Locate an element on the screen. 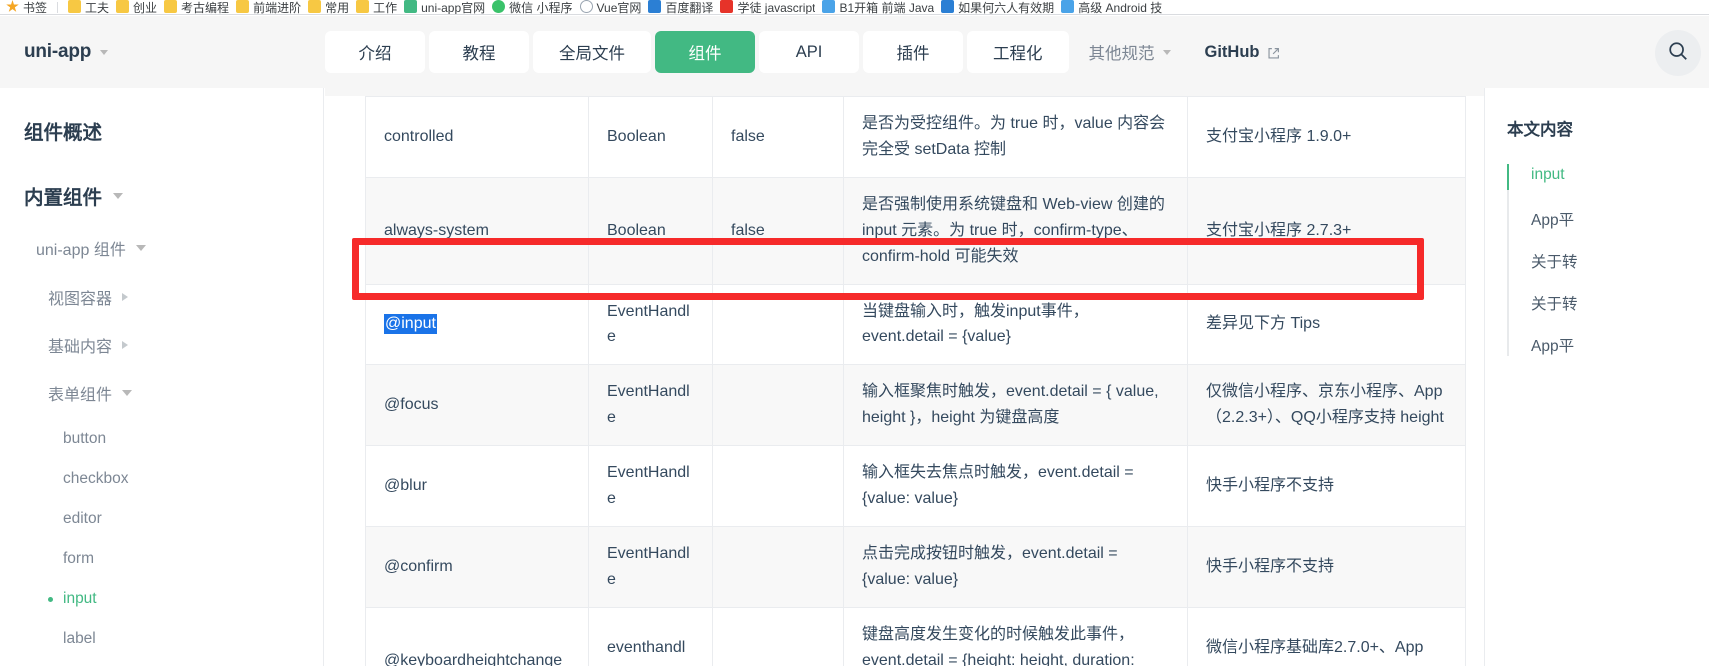 This screenshot has height=666, width=1709. bookmark-item: 工夫 is located at coordinates (88, 7).